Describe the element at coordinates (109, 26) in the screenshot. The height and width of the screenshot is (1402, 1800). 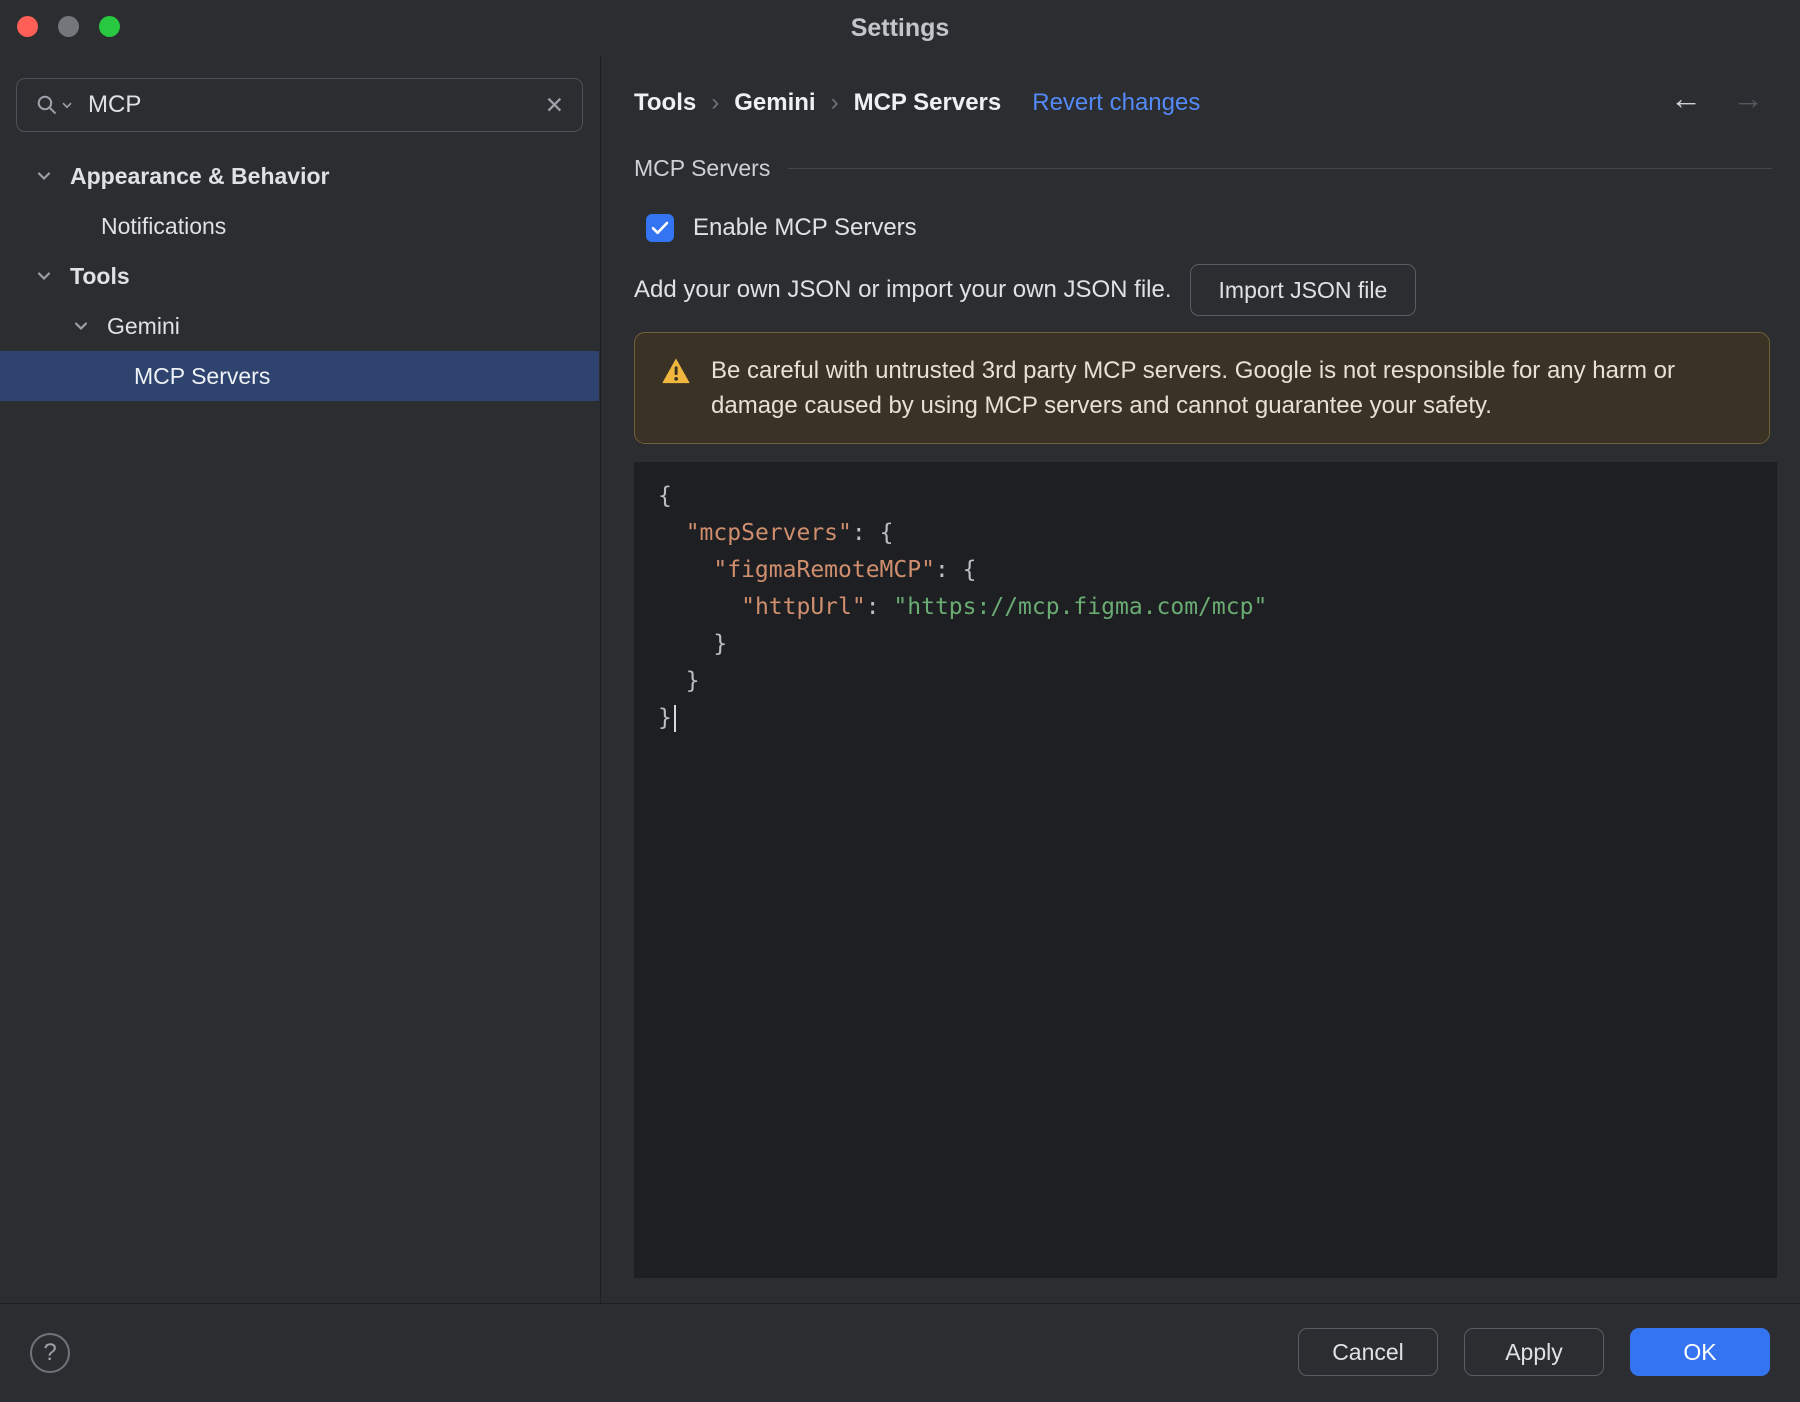
I see `zoom-window-button` at that location.